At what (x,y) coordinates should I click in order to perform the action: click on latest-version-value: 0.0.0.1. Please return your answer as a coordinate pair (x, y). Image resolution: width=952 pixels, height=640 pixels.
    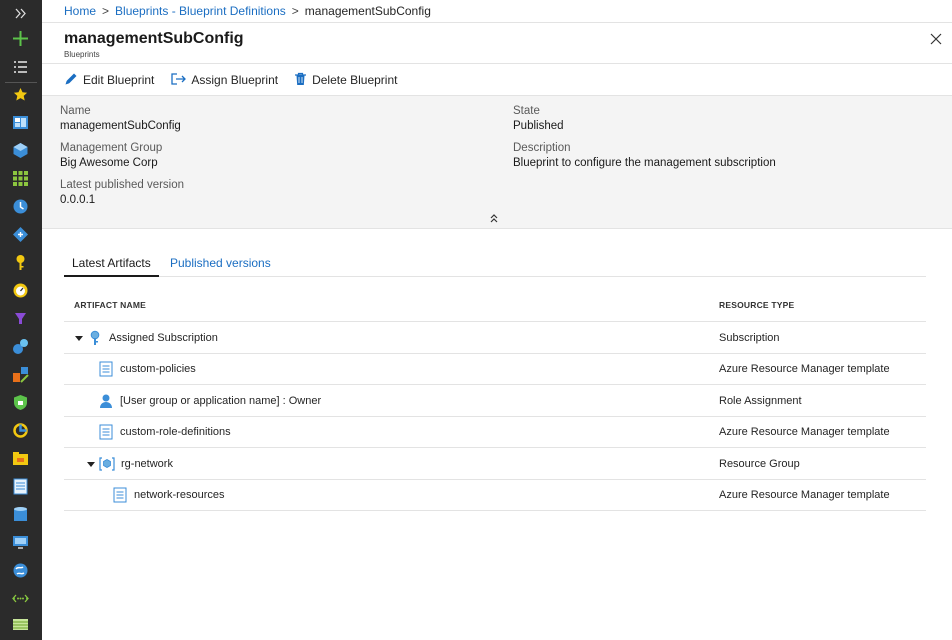
    Looking at the image, I should click on (78, 200).